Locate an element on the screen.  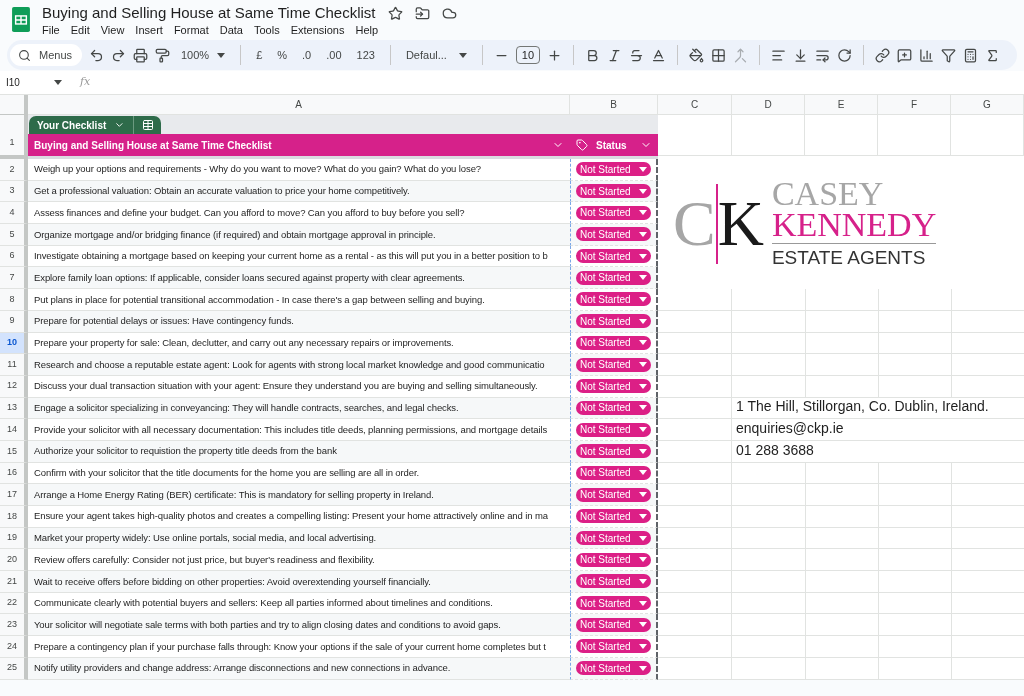
row-number: 13 is located at coordinates (14, 408).